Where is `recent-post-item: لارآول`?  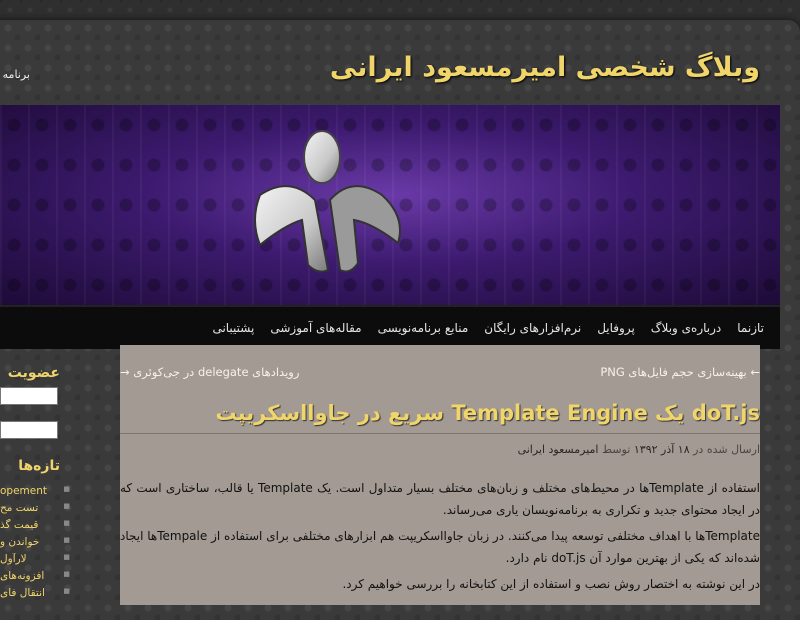 recent-post-item: لارآول is located at coordinates (35, 561).